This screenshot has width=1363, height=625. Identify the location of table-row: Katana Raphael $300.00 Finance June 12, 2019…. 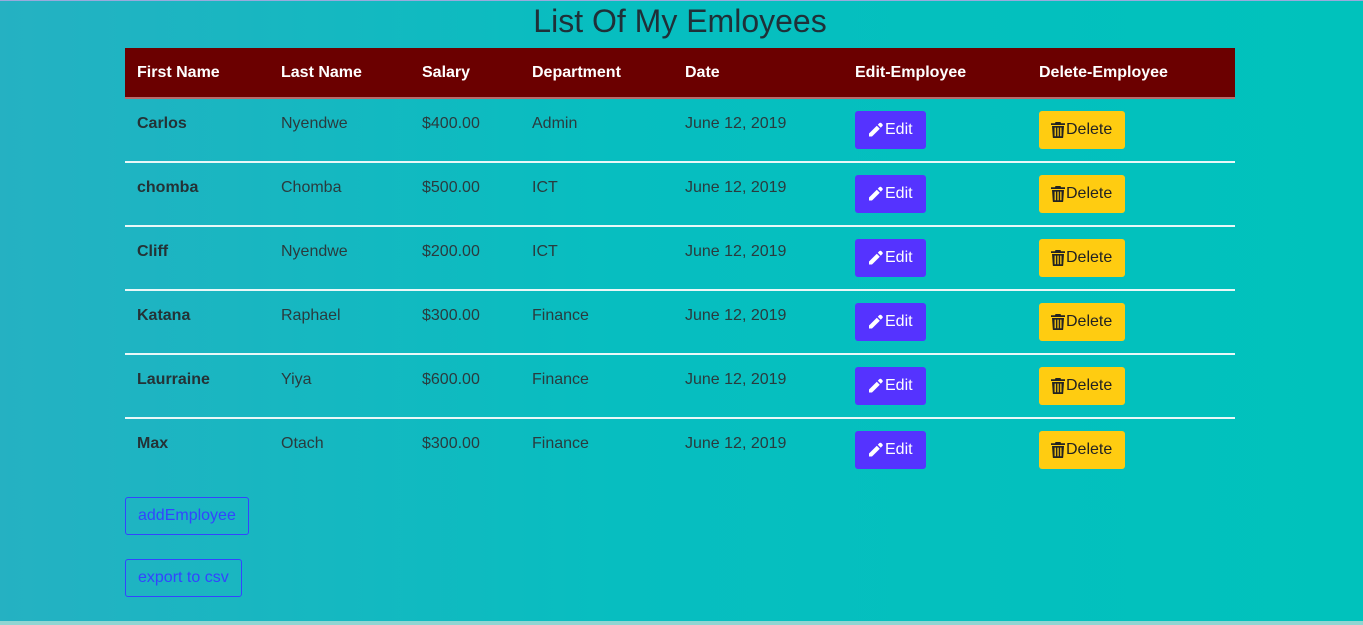
(680, 322).